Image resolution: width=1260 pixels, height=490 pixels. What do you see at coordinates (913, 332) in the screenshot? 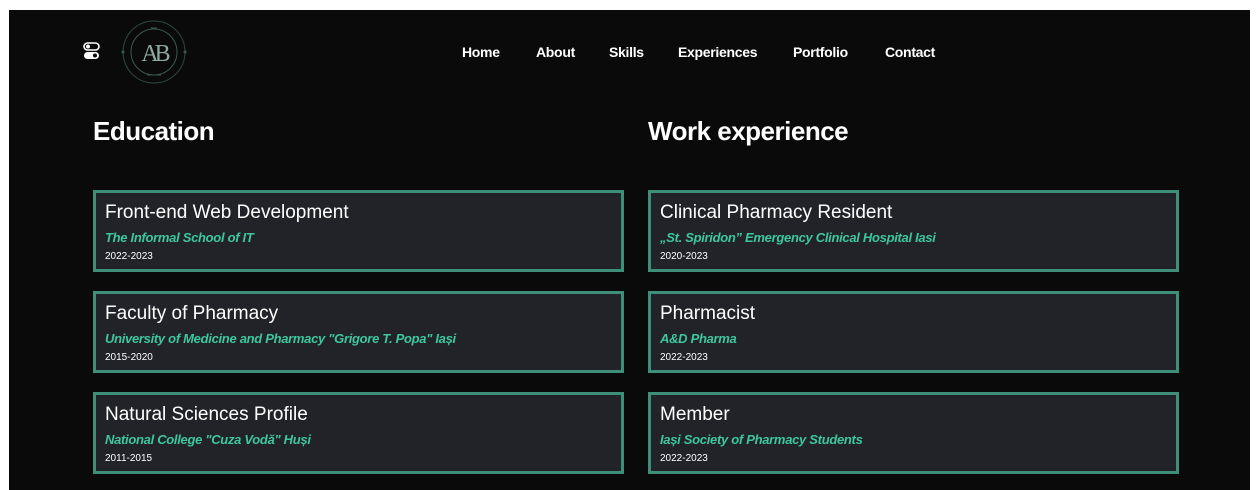
I see `work-card: Pharmacist A&D Pharma 2022-2023` at bounding box center [913, 332].